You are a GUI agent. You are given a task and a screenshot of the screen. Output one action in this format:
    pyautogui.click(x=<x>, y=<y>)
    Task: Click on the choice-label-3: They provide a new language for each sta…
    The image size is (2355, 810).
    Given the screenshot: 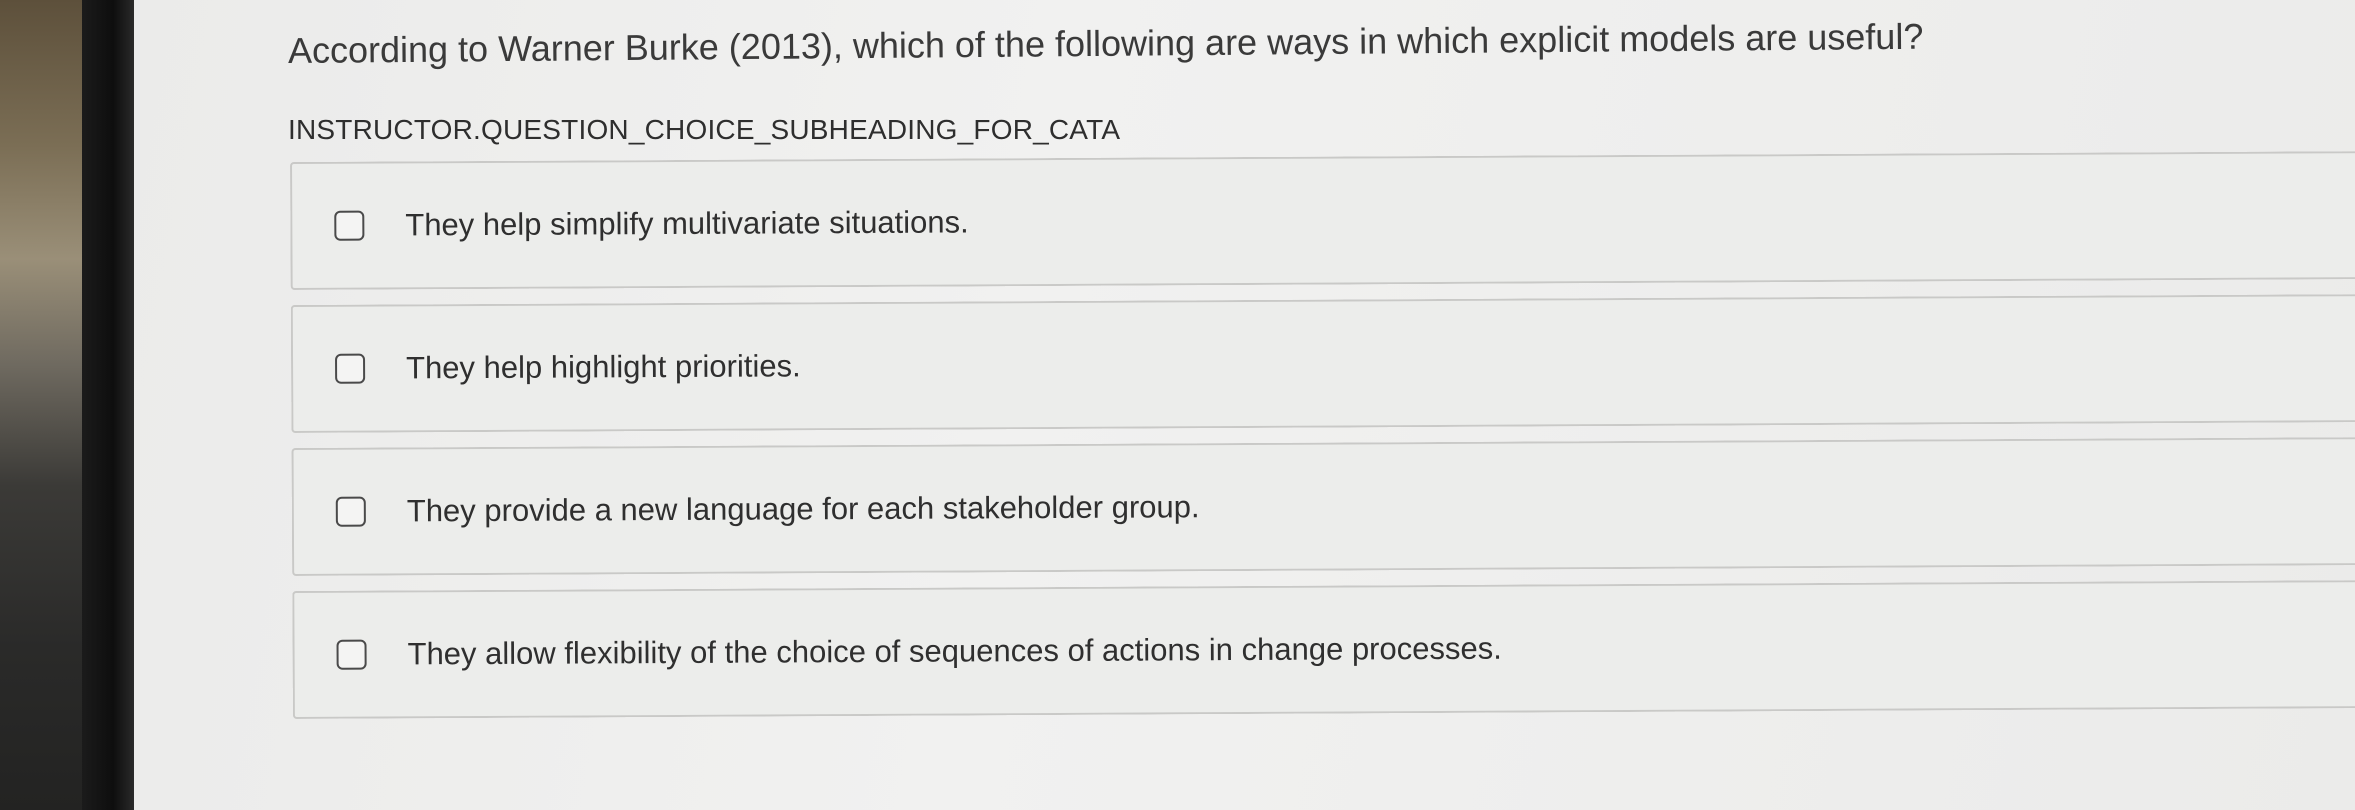 What is the action you would take?
    pyautogui.click(x=803, y=509)
    